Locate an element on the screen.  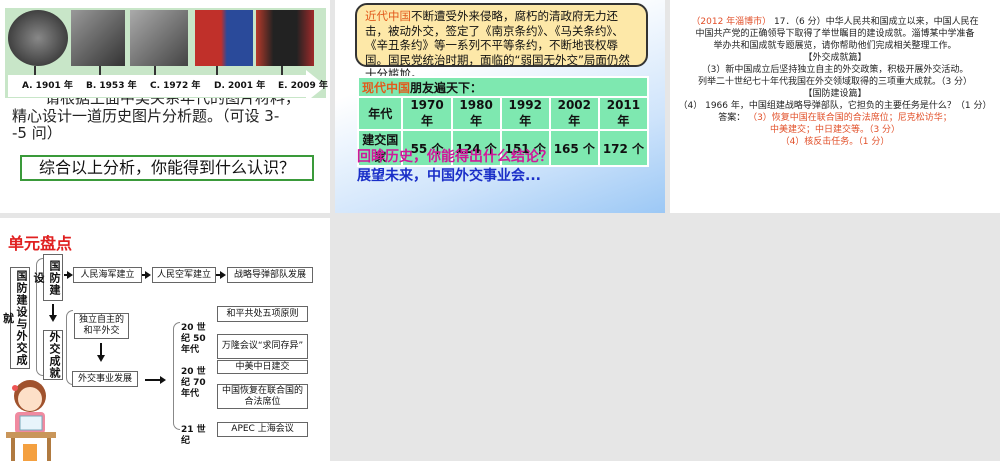
event-box: APEC 上海会议 is located at coordinates (262, 429).